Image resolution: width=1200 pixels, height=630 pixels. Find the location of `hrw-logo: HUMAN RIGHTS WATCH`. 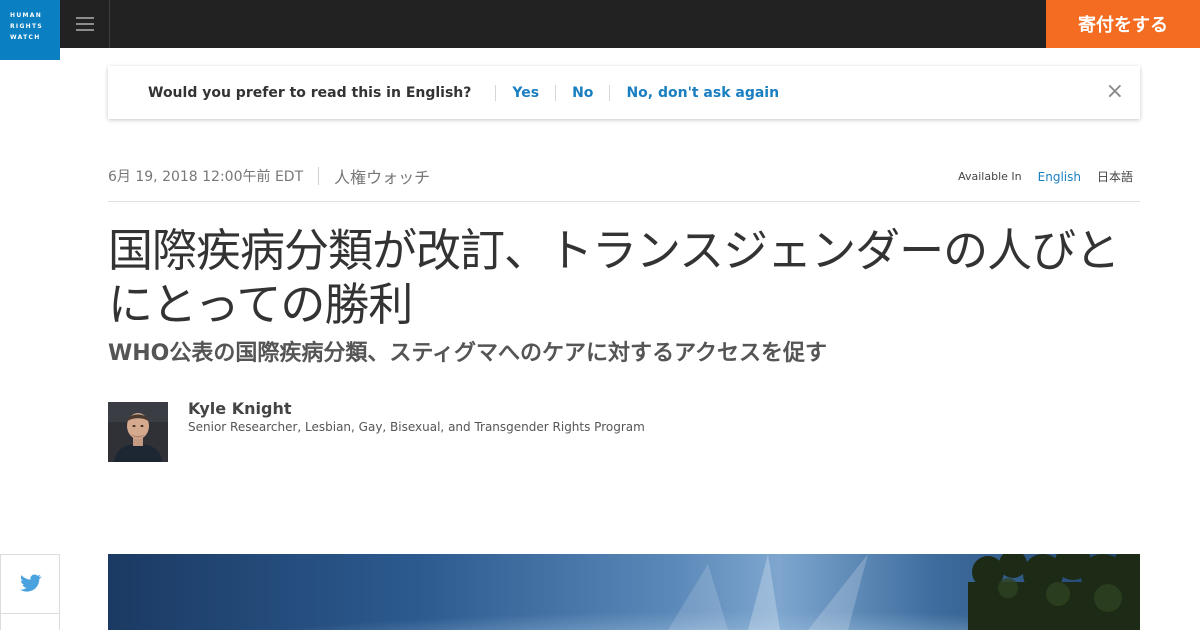

hrw-logo: HUMAN RIGHTS WATCH is located at coordinates (30, 30).